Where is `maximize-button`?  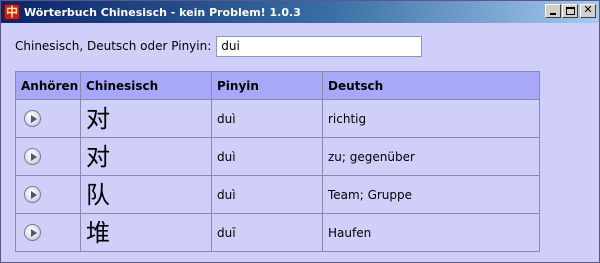 maximize-button is located at coordinates (570, 11).